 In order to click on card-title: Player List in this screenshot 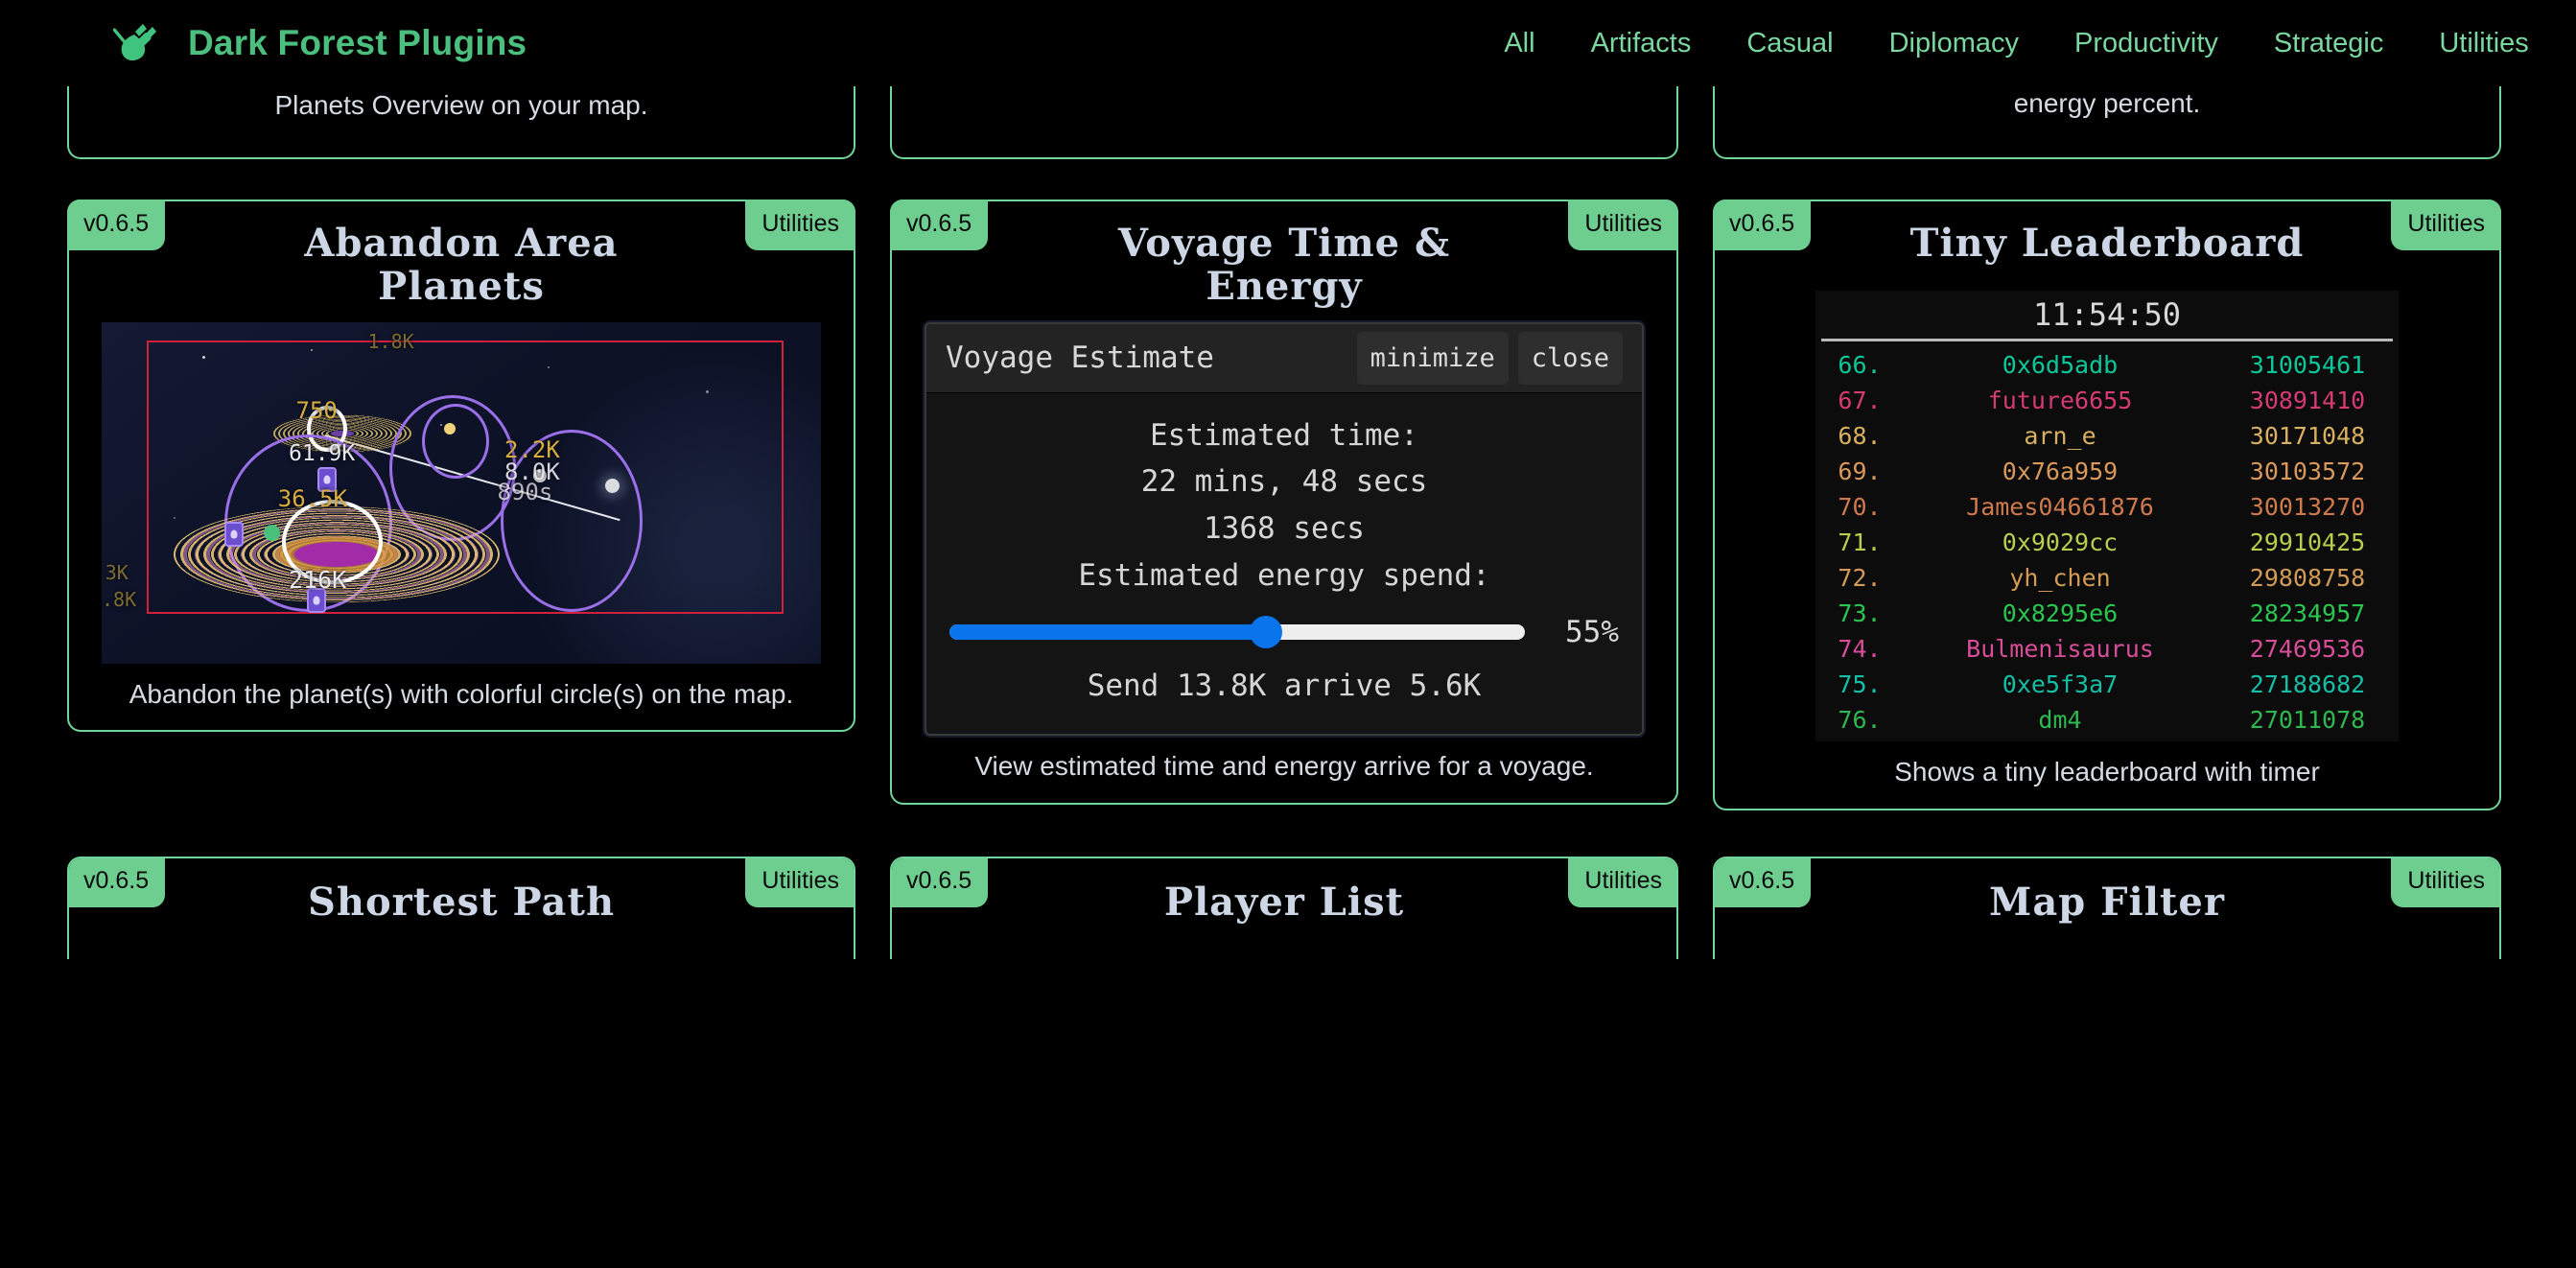, I will do `click(1284, 902)`.